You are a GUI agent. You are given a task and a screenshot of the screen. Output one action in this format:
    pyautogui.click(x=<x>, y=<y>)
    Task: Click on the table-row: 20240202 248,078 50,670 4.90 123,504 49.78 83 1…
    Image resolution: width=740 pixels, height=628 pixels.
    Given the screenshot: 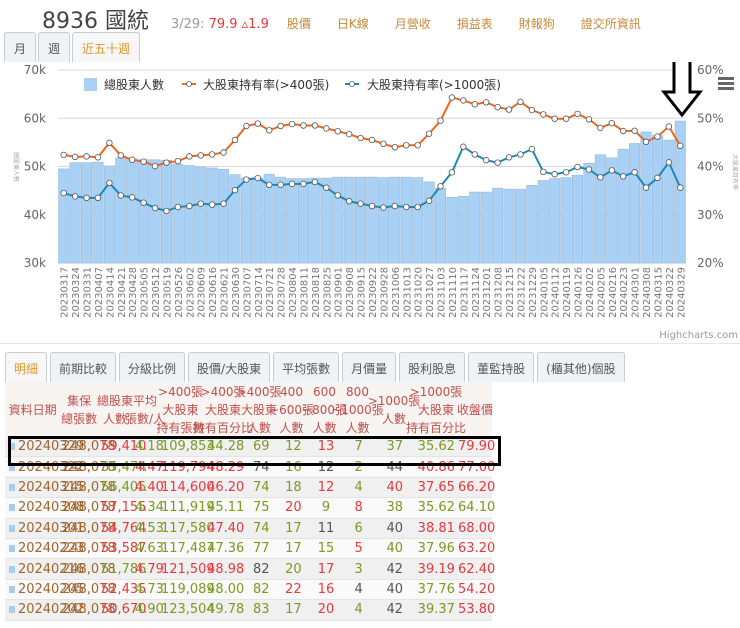 What is the action you would take?
    pyautogui.click(x=250, y=610)
    